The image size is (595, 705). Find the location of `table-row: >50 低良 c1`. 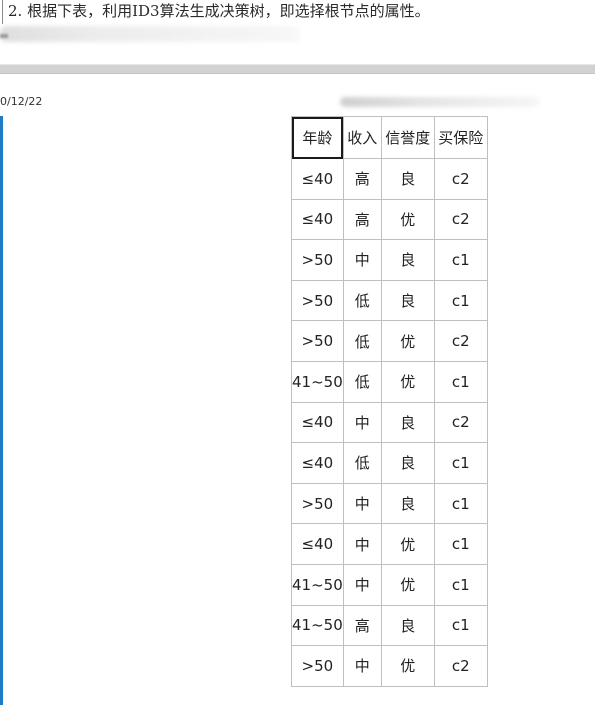

table-row: >50 低良 c1 is located at coordinates (389, 300).